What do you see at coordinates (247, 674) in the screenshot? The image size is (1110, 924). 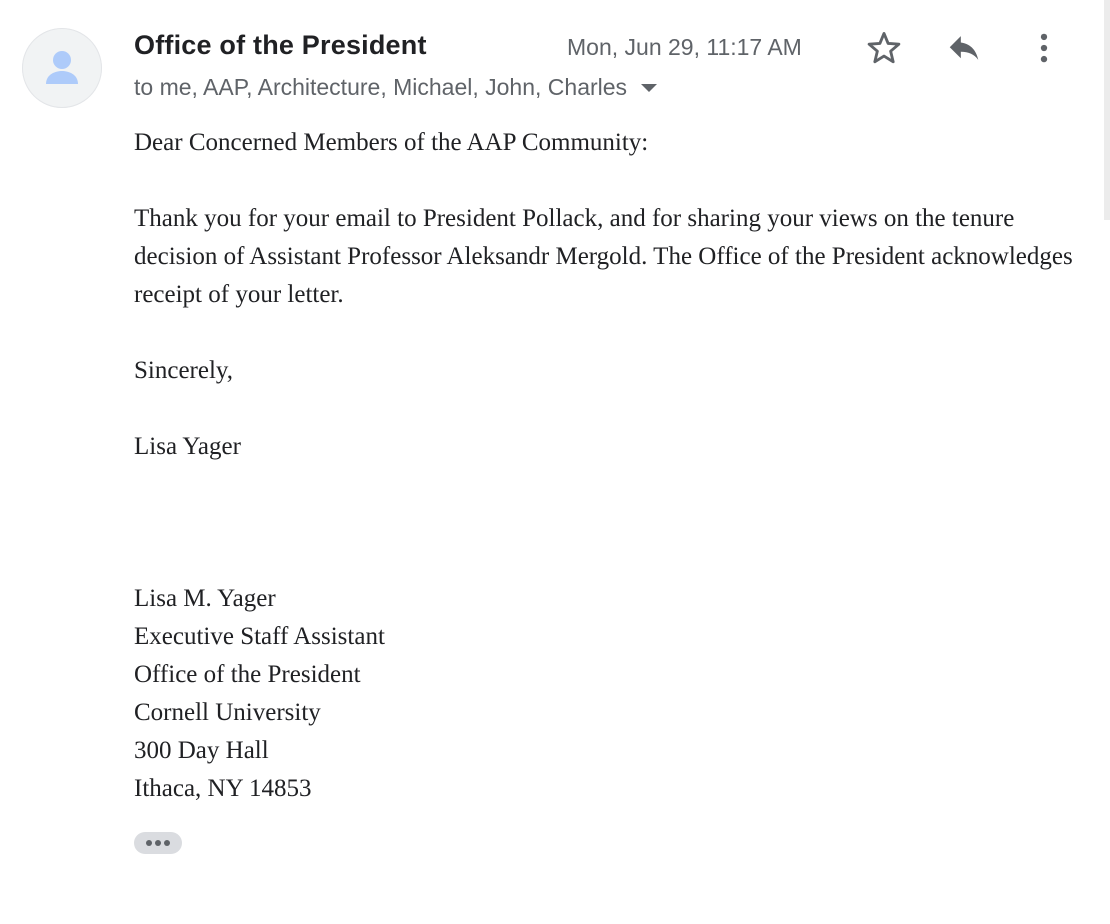 I see `signature-line: Office of the President` at bounding box center [247, 674].